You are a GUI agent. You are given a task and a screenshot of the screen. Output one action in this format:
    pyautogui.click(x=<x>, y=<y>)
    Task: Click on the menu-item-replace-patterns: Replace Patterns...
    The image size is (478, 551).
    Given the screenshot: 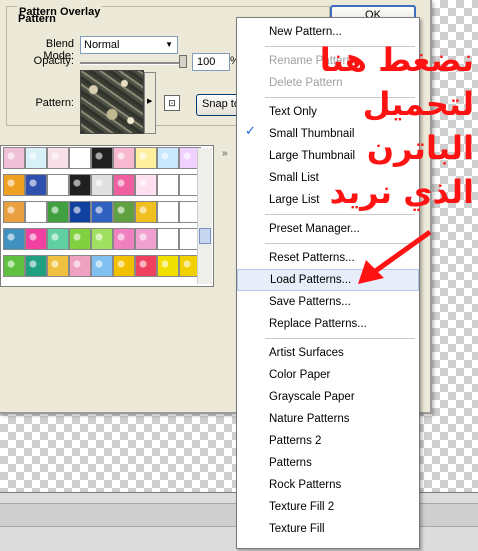 What is the action you would take?
    pyautogui.click(x=328, y=324)
    